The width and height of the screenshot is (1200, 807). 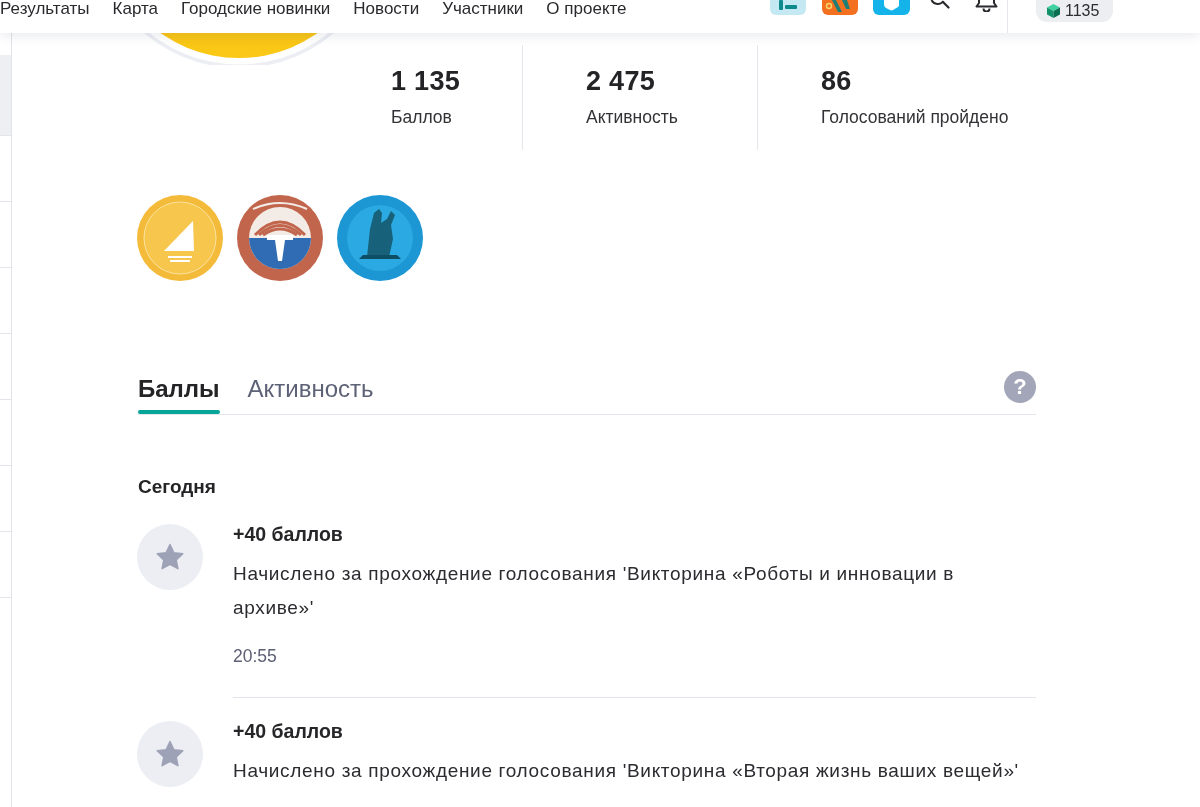 I want to click on stat-value: 86, so click(x=837, y=81).